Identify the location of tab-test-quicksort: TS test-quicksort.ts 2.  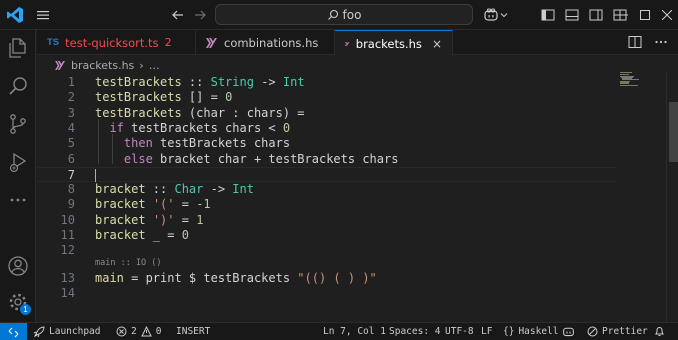
(116, 42).